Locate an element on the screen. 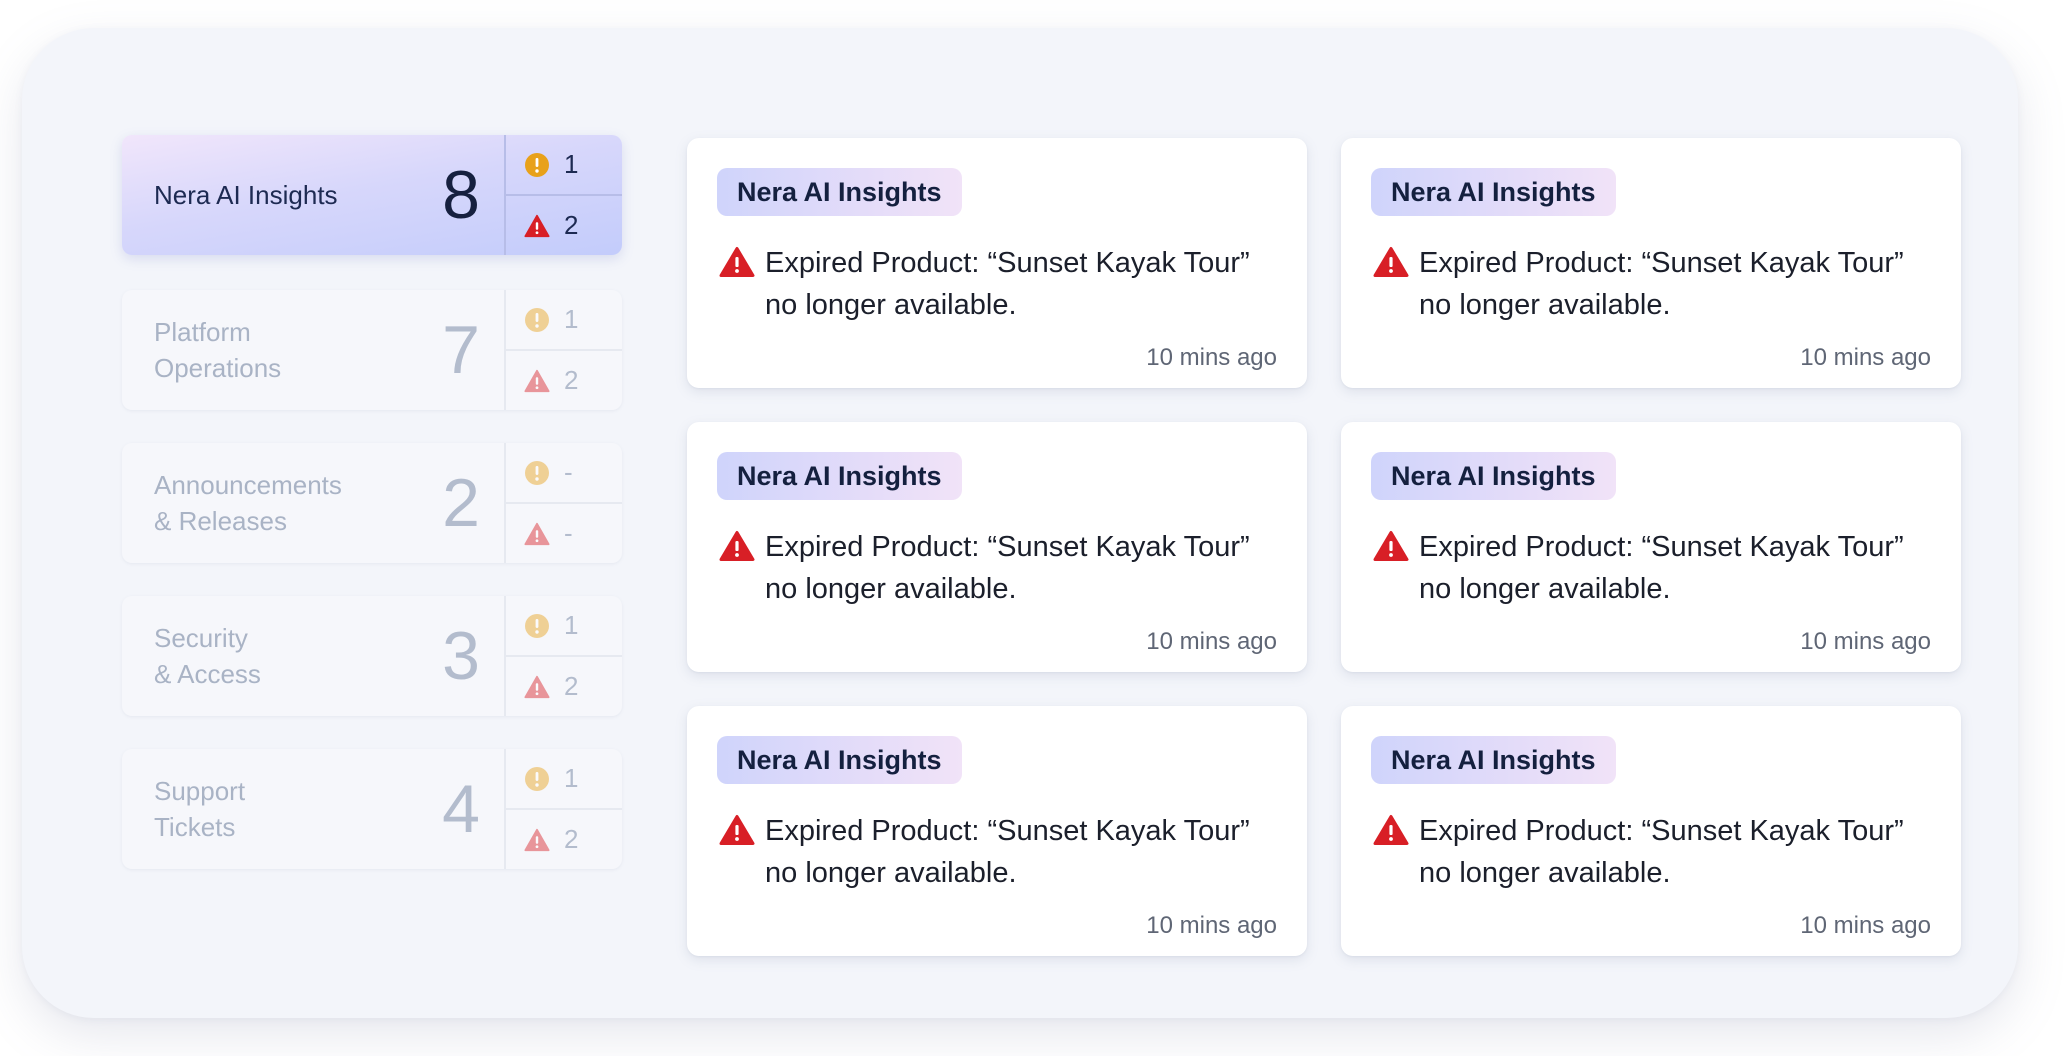 This screenshot has width=2070, height=1056. category-count: 7 is located at coordinates (461, 350).